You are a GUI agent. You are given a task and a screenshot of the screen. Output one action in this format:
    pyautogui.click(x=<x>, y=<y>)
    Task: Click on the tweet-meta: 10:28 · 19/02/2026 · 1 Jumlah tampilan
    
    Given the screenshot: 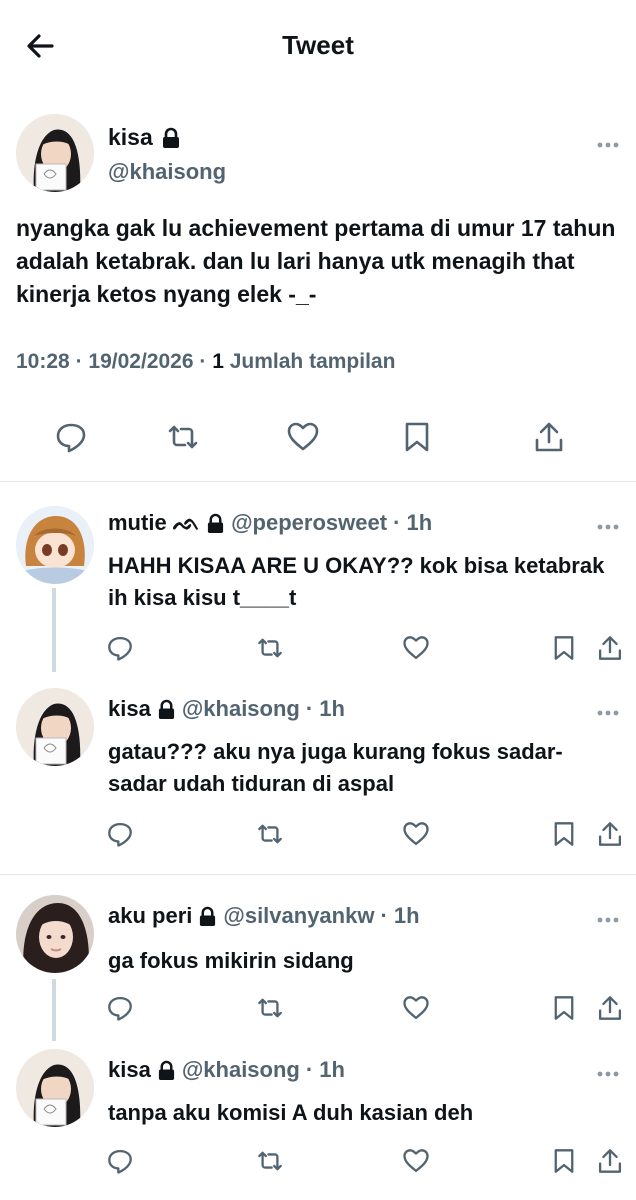 What is the action you would take?
    pyautogui.click(x=205, y=362)
    